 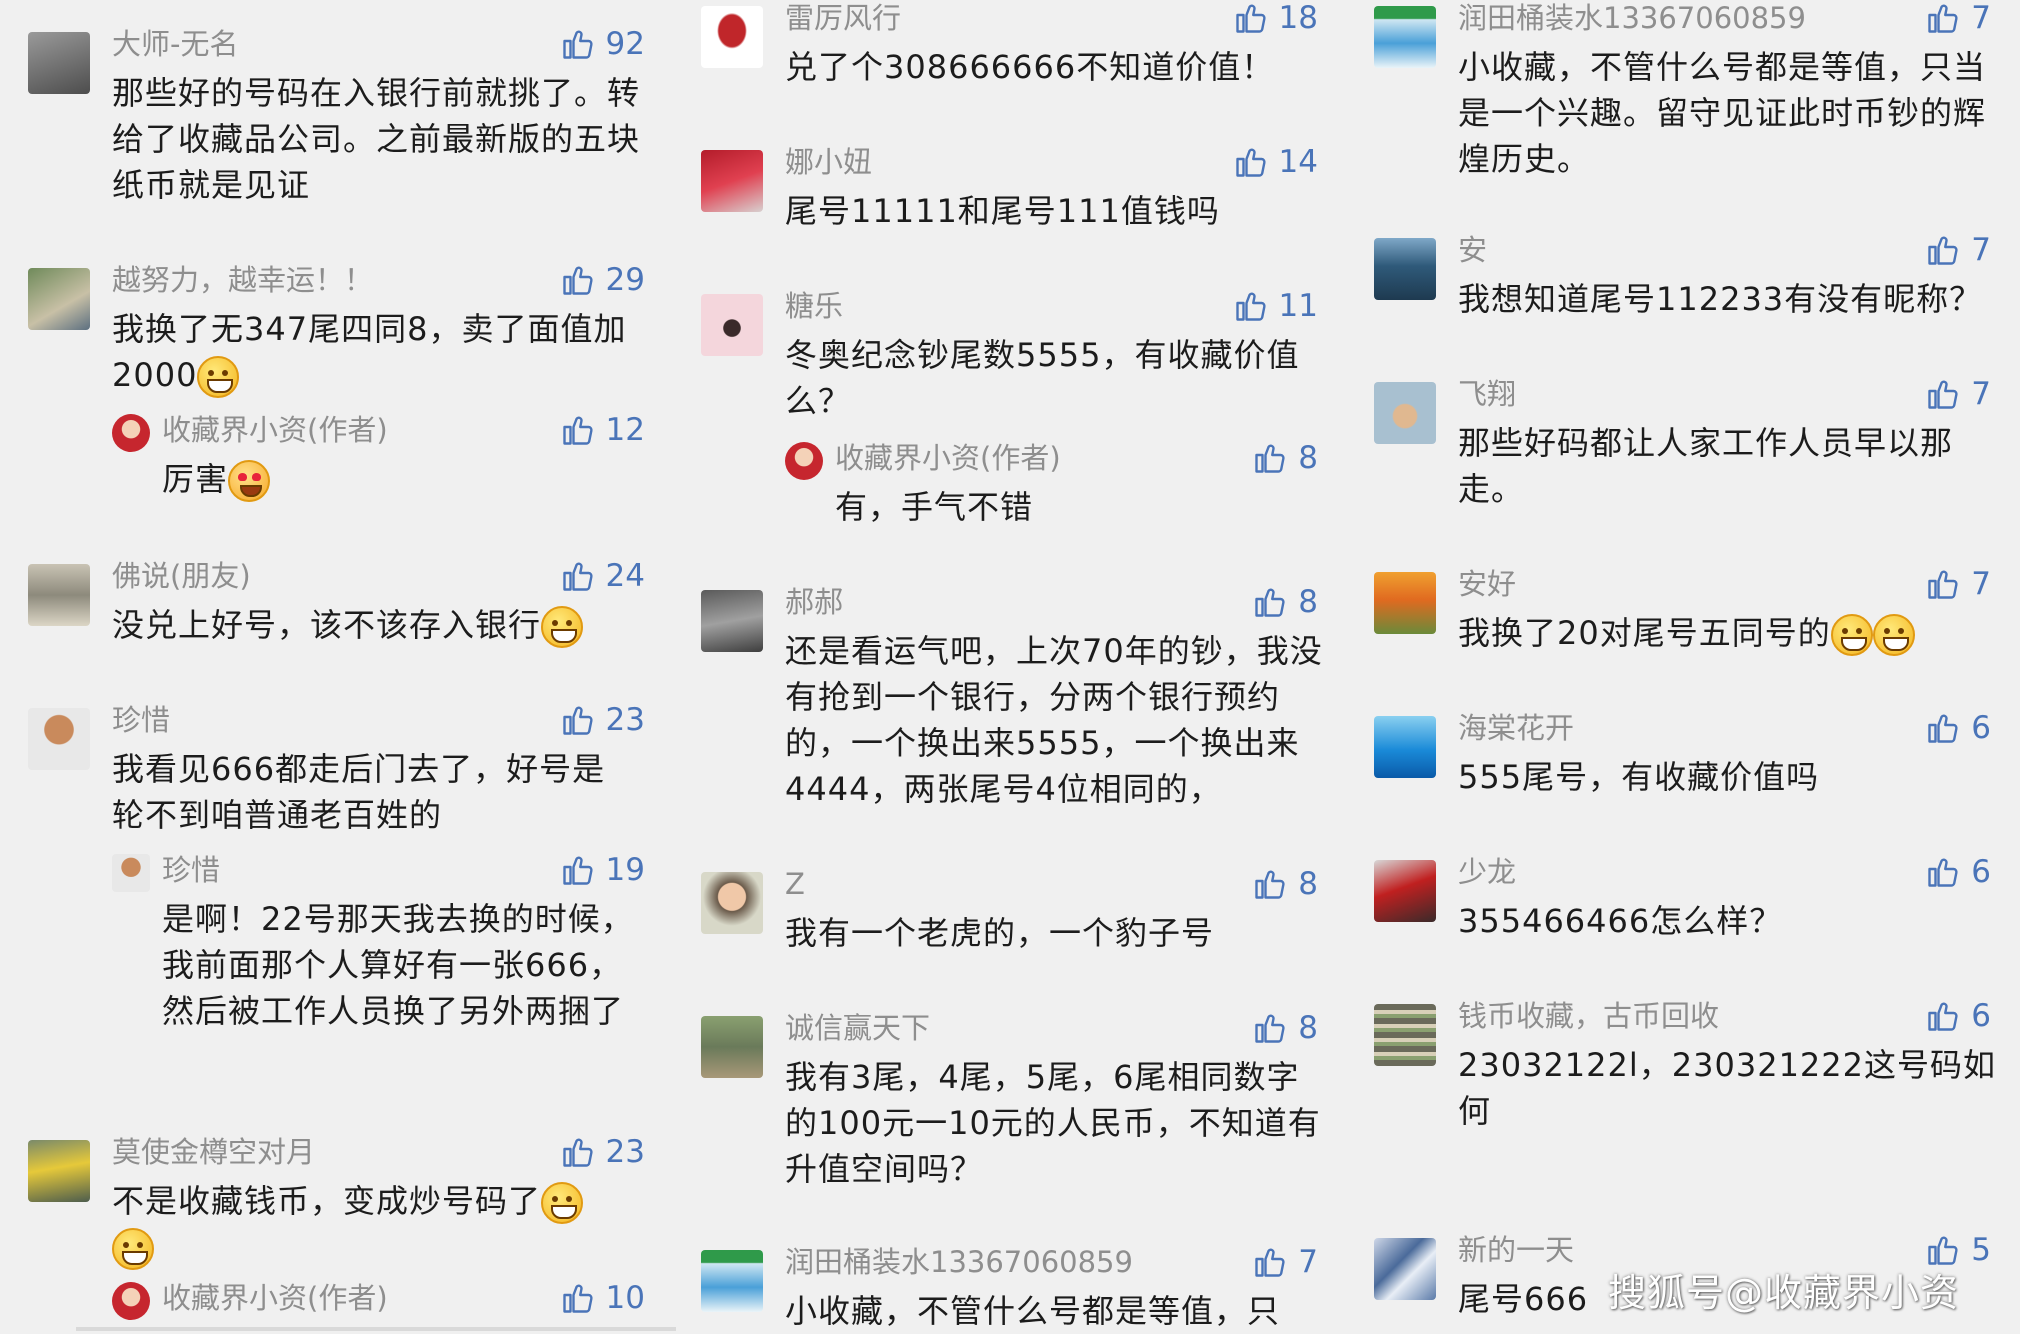 What do you see at coordinates (327, 625) in the screenshot?
I see `comment-text-body: 没兑上好号，该不该存入银行` at bounding box center [327, 625].